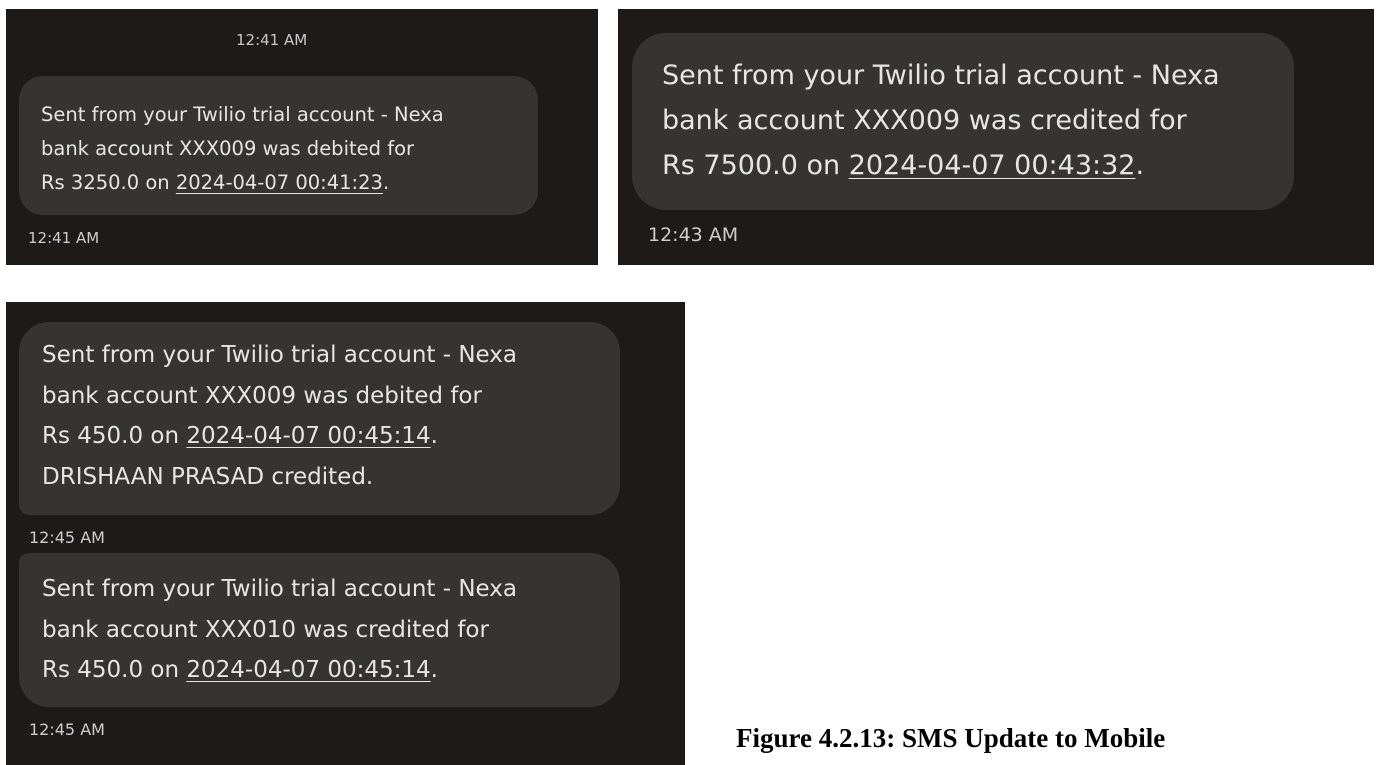 Image resolution: width=1379 pixels, height=765 pixels. What do you see at coordinates (208, 476) in the screenshot?
I see `message-line: DRISHAAN PRASAD credited.` at bounding box center [208, 476].